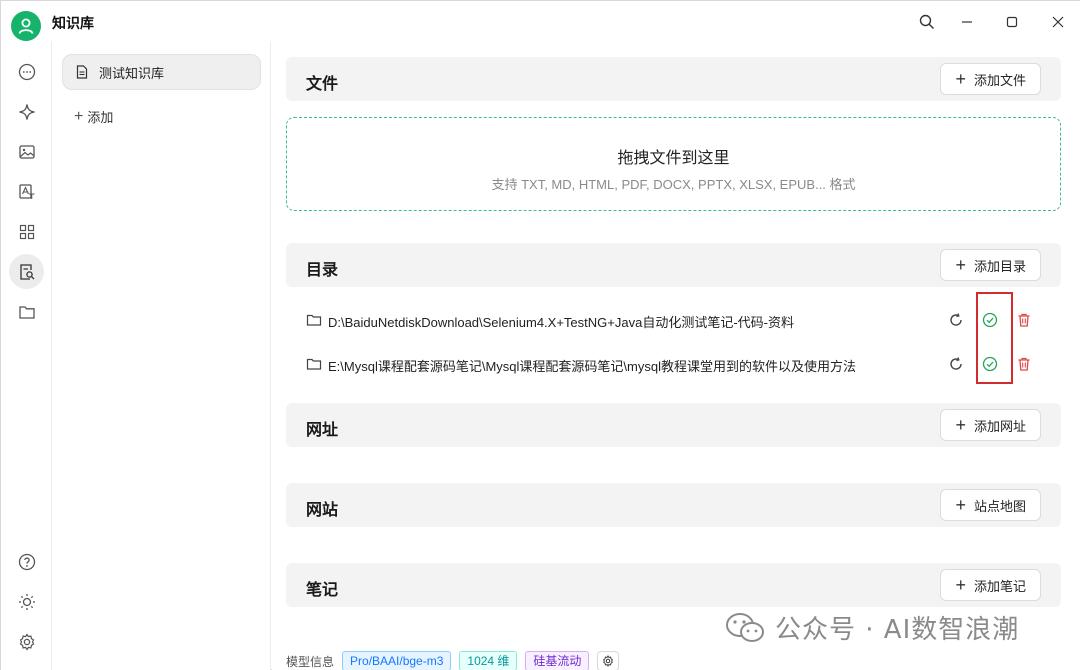  I want to click on rail-agents, so click(26, 111).